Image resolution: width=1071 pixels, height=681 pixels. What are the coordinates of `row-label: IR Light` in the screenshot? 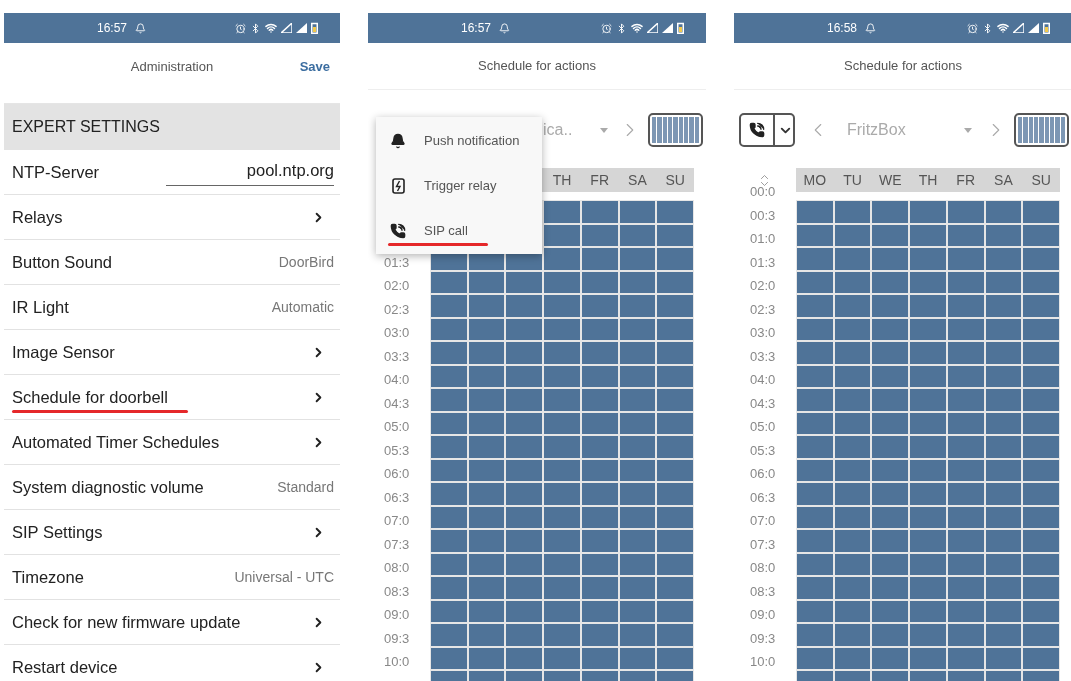 It's located at (40, 307).